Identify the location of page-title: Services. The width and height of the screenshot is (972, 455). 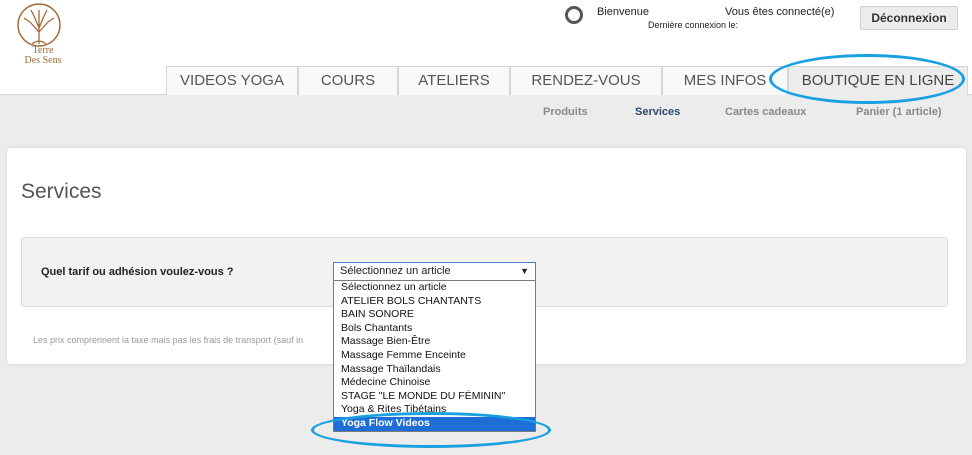
(61, 191).